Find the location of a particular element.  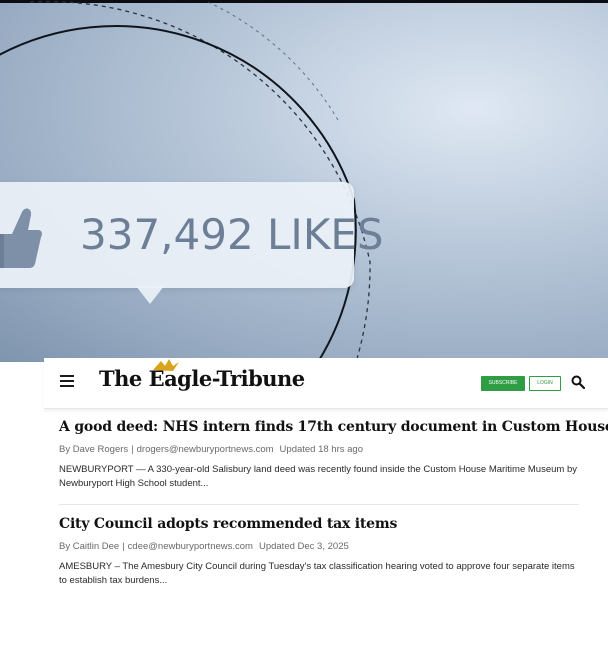

article-email: cdee@newburyportnews.com is located at coordinates (190, 546).